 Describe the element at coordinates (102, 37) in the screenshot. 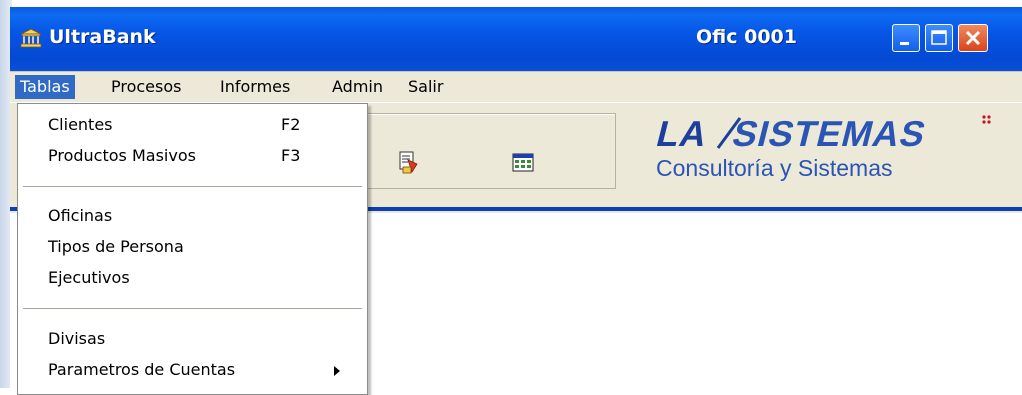

I see `window-title: UltraBank` at that location.